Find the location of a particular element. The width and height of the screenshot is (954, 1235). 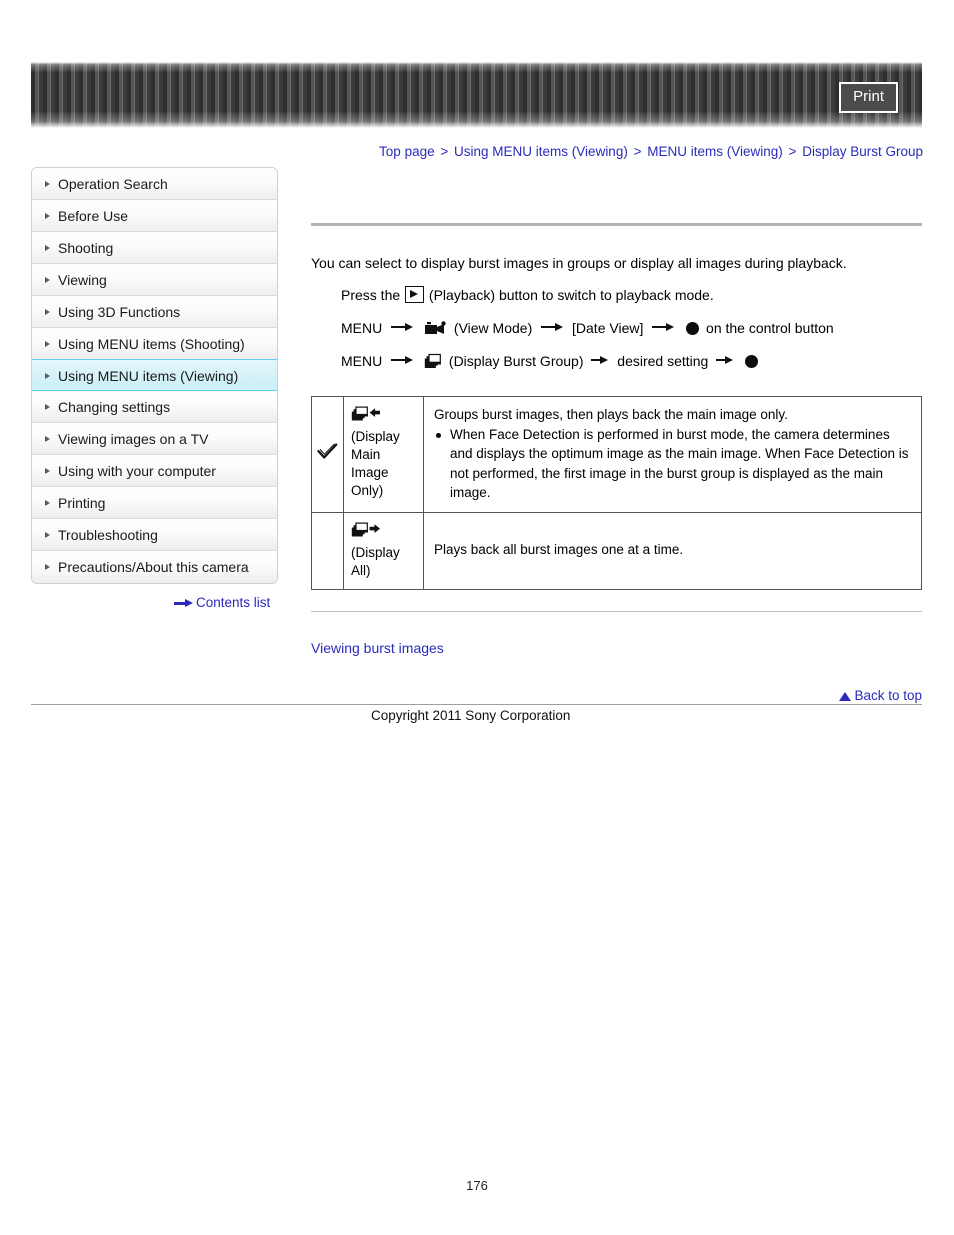

sidebar-item-using-with-your-computer: Using with your computer is located at coordinates (154, 471).